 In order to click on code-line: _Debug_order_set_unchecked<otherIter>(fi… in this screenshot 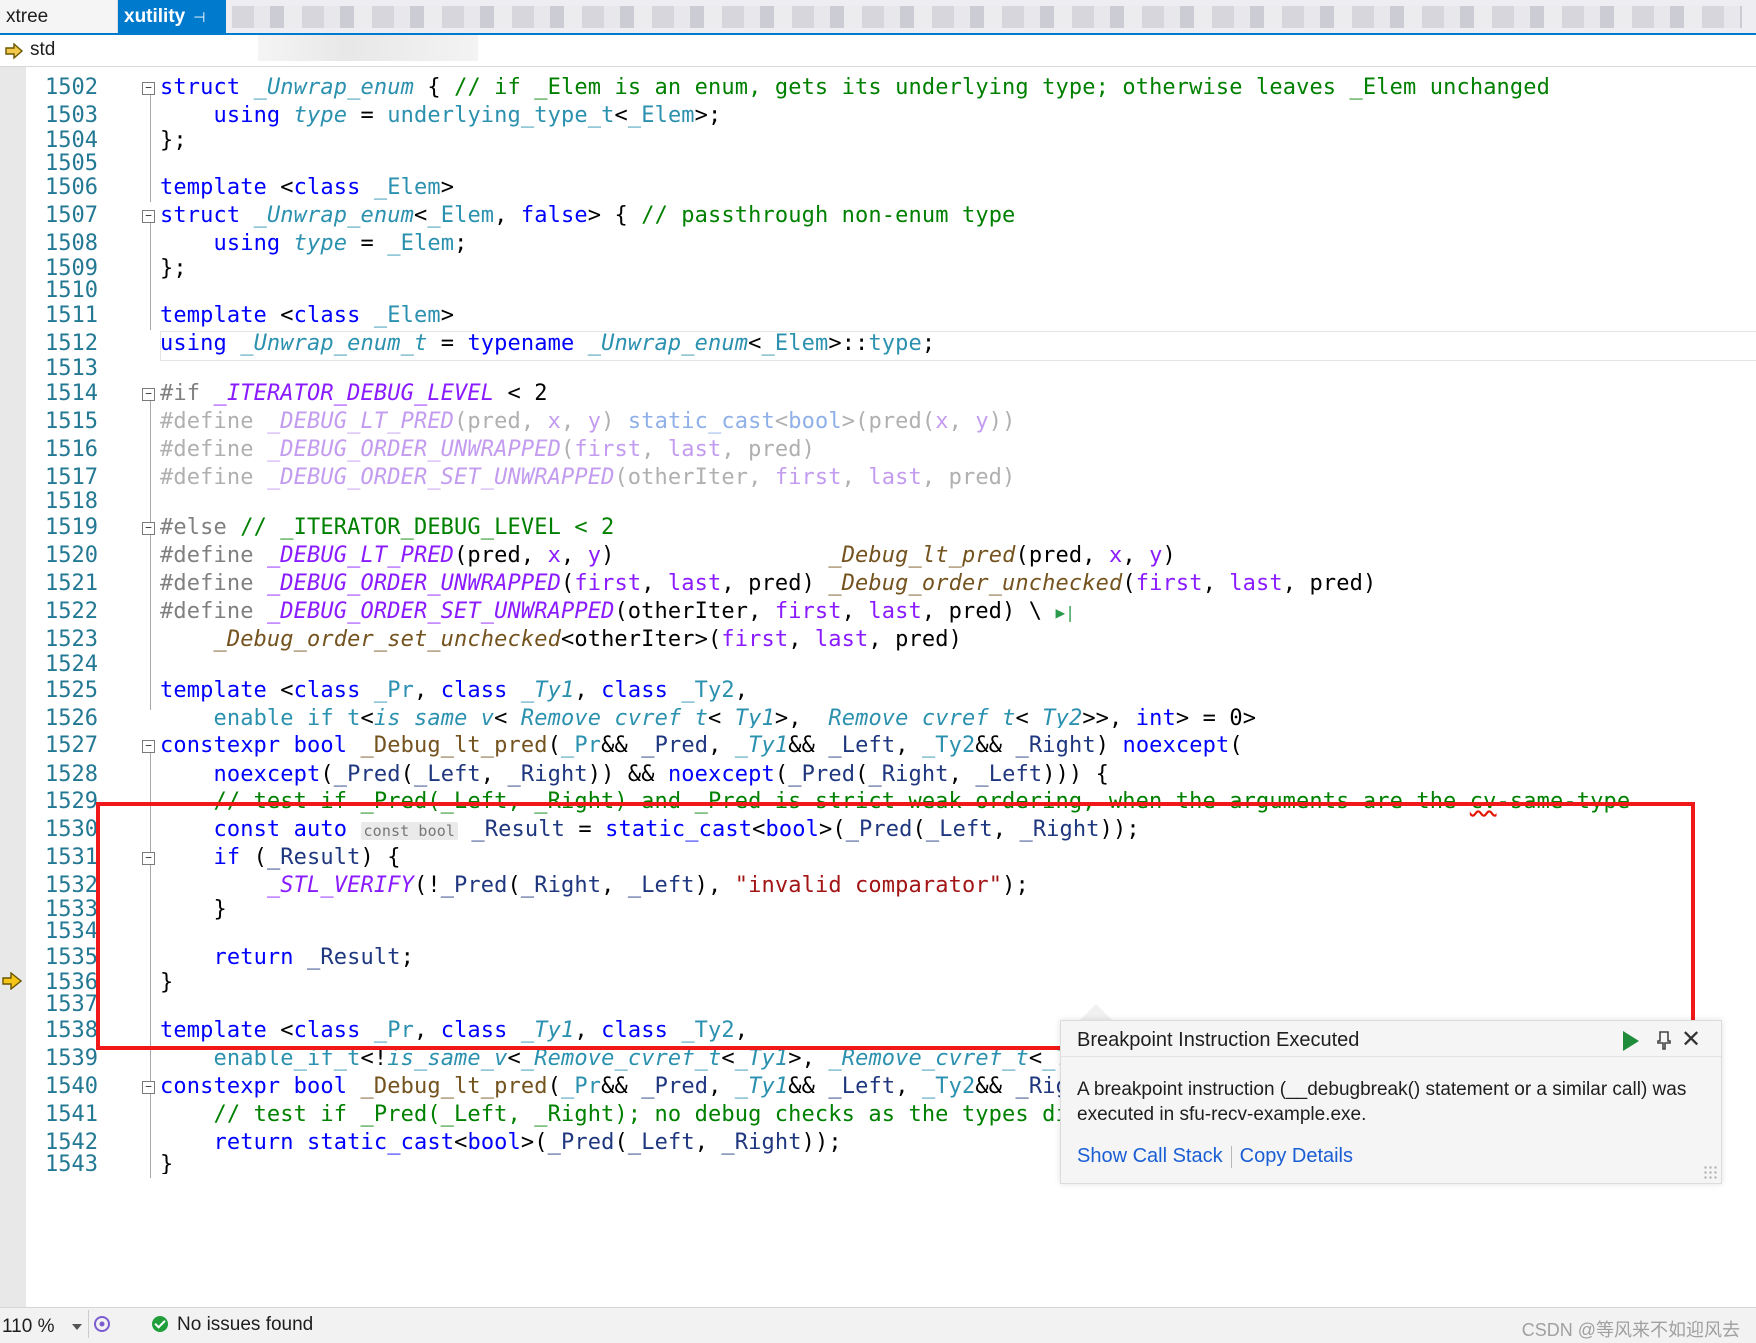, I will do `click(587, 639)`.